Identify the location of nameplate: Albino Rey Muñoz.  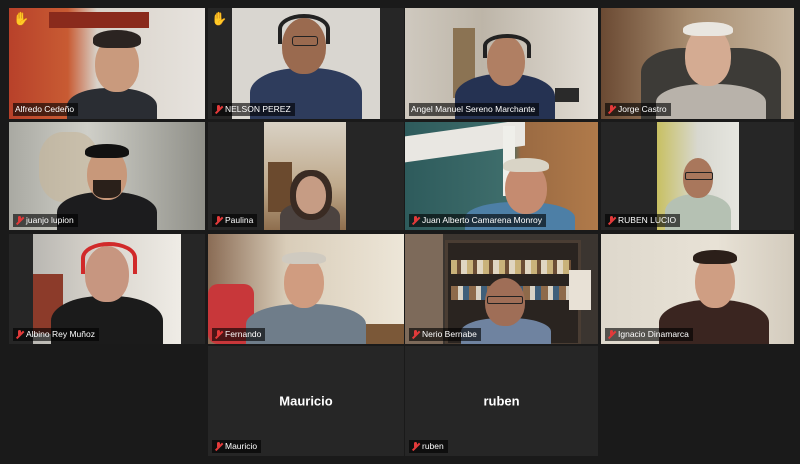
(56, 334).